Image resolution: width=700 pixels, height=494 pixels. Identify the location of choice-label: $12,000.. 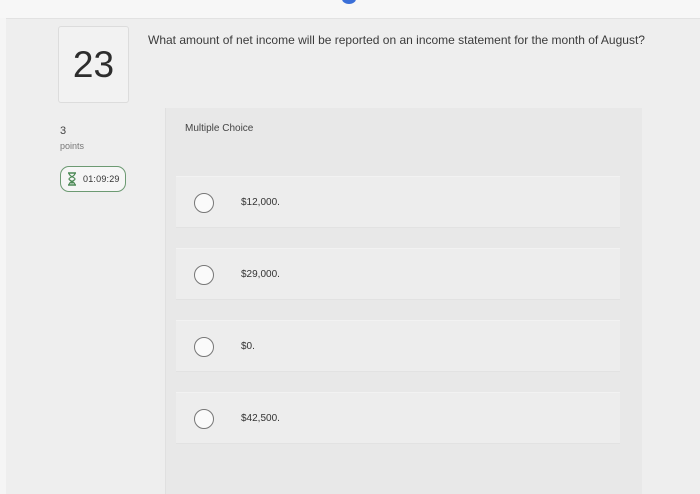
(260, 202).